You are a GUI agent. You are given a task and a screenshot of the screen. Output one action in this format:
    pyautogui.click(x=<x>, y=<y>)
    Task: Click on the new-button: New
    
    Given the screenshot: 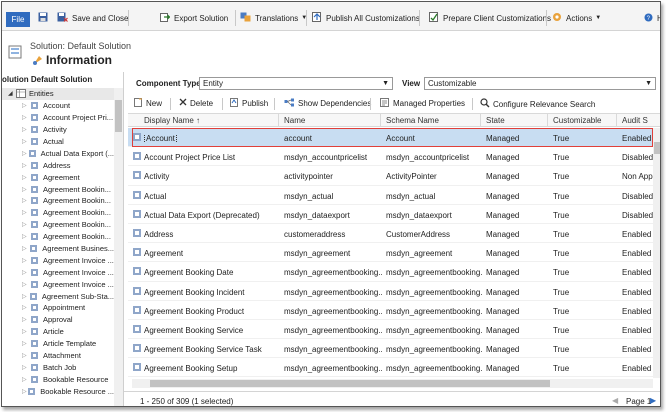 What is the action you would take?
    pyautogui.click(x=148, y=103)
    